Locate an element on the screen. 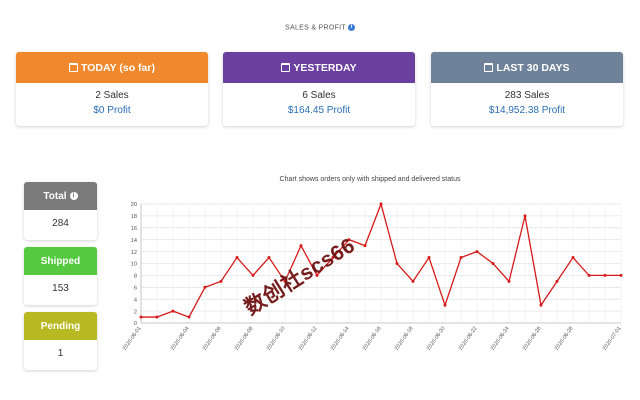 Image resolution: width=640 pixels, height=400 pixels. total-value: 284 is located at coordinates (60, 223).